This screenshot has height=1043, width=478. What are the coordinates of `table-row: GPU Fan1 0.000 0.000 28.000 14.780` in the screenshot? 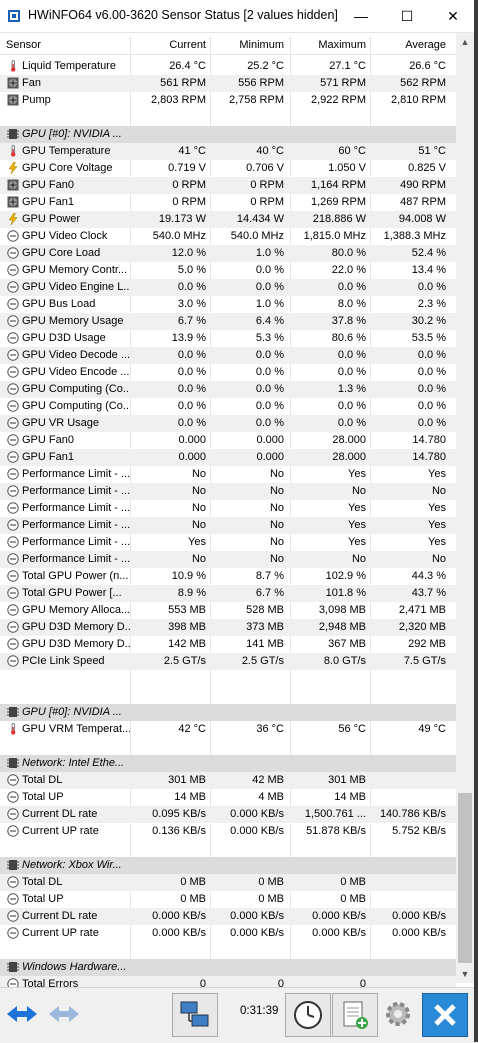 It's located at (228, 457).